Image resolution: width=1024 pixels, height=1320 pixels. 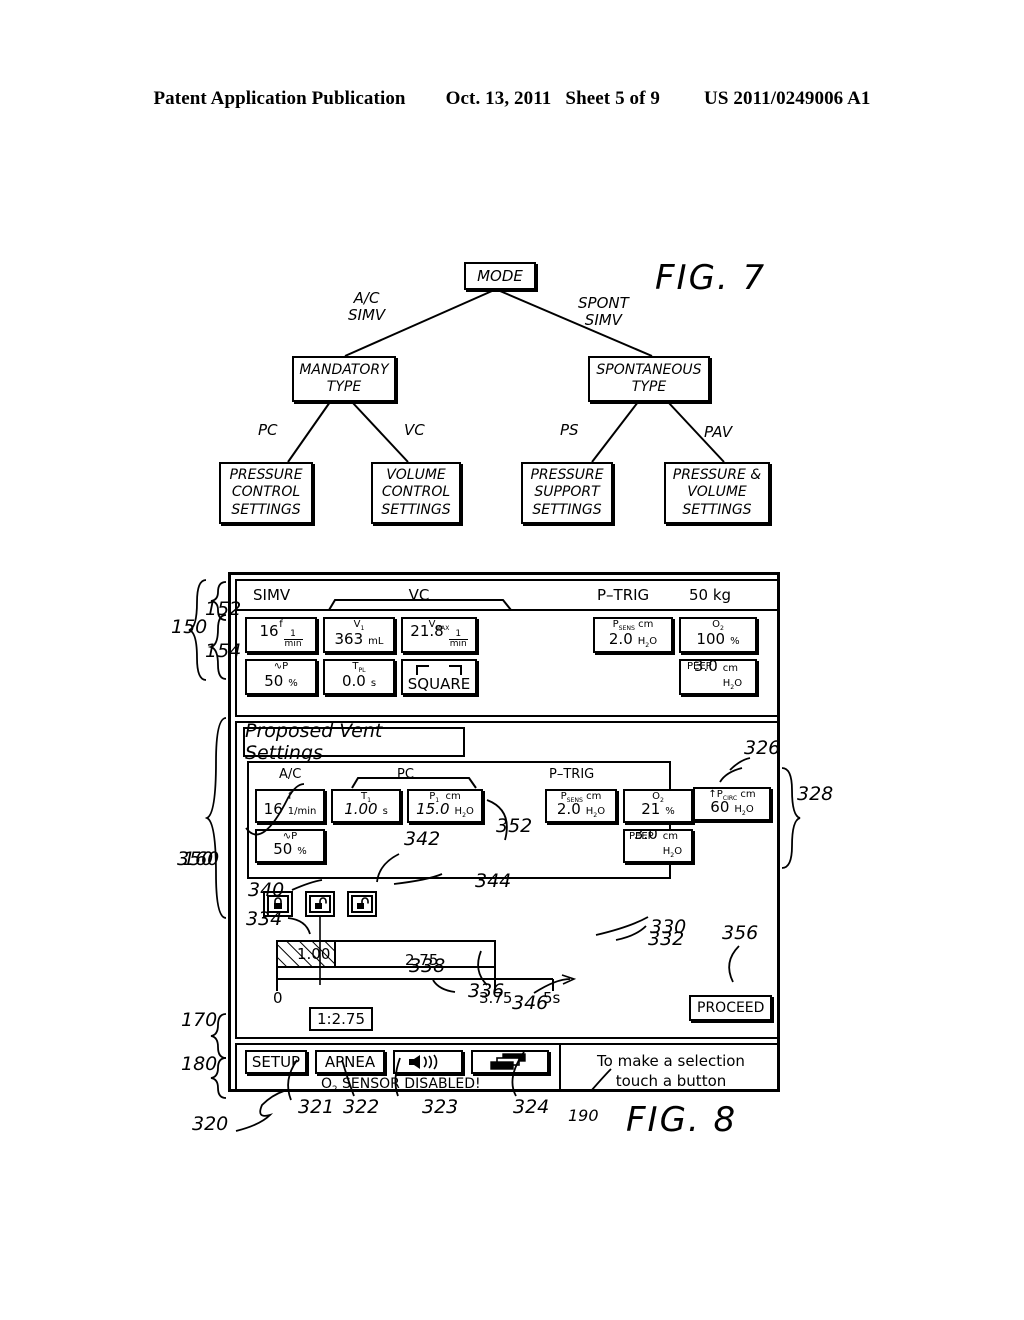 What do you see at coordinates (290, 846) in the screenshot?
I see `proposed-setting-rise-time: ∿P 50 %` at bounding box center [290, 846].